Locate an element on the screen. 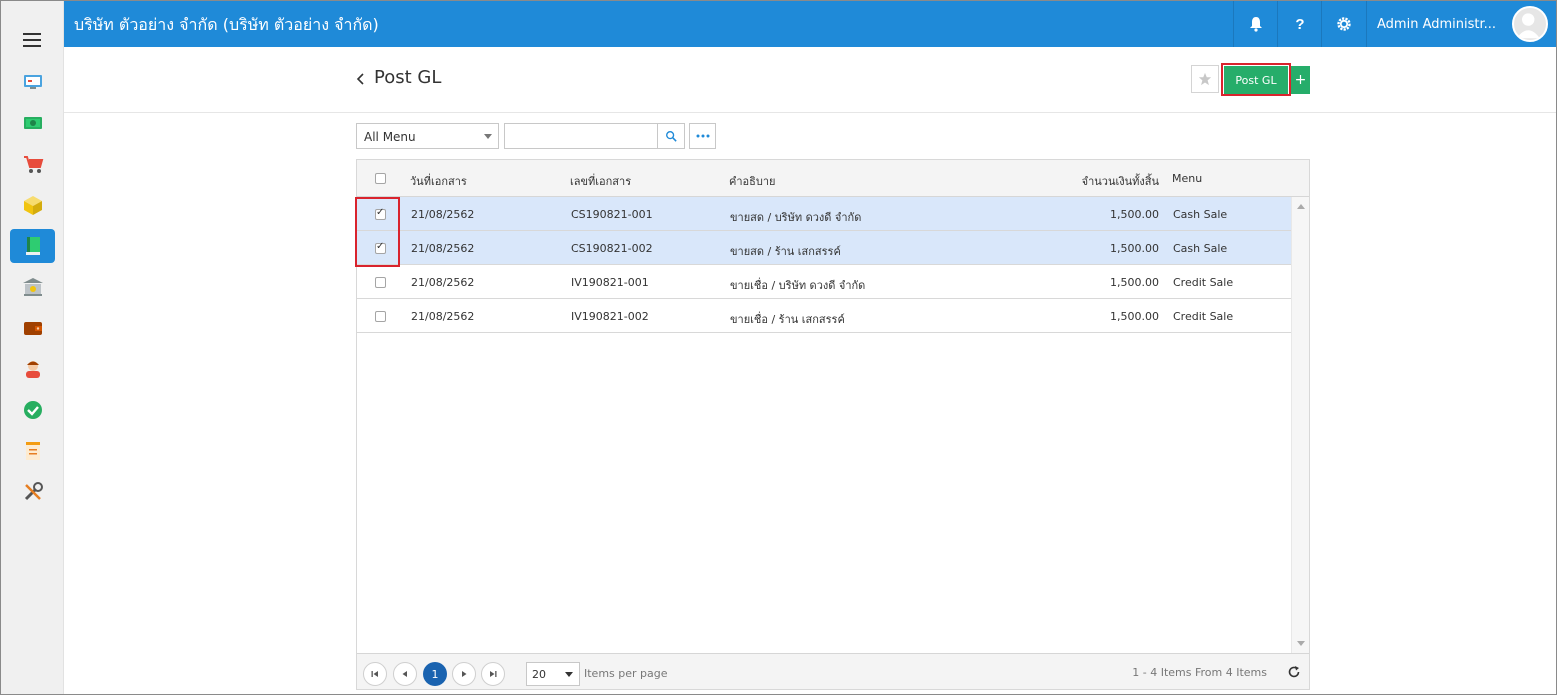 The image size is (1557, 695). approve-icon is located at coordinates (32, 410).